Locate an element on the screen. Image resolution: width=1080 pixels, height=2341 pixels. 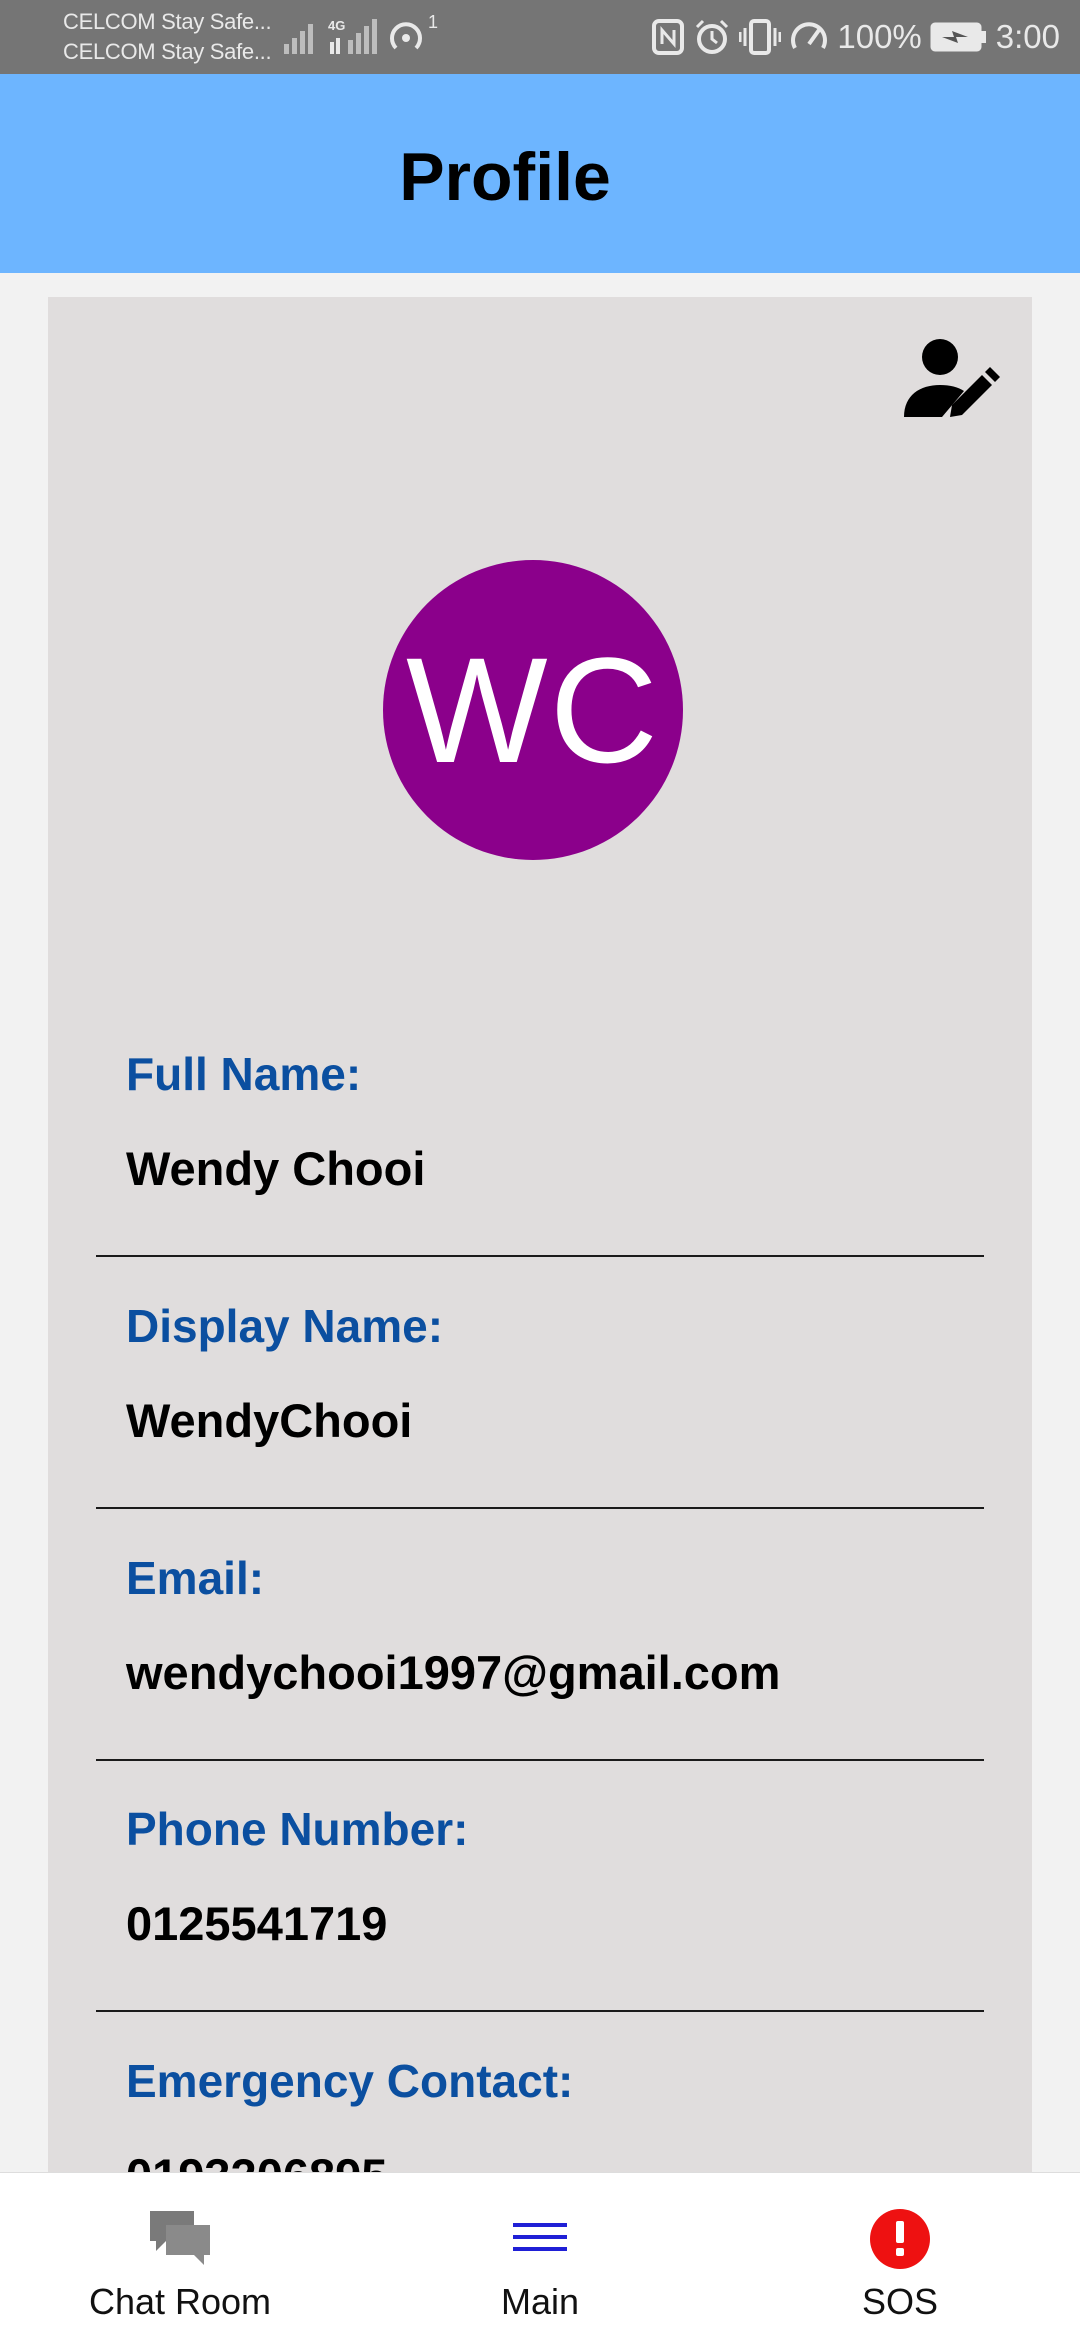
nav-sos: SOS is located at coordinates (900, 2257).